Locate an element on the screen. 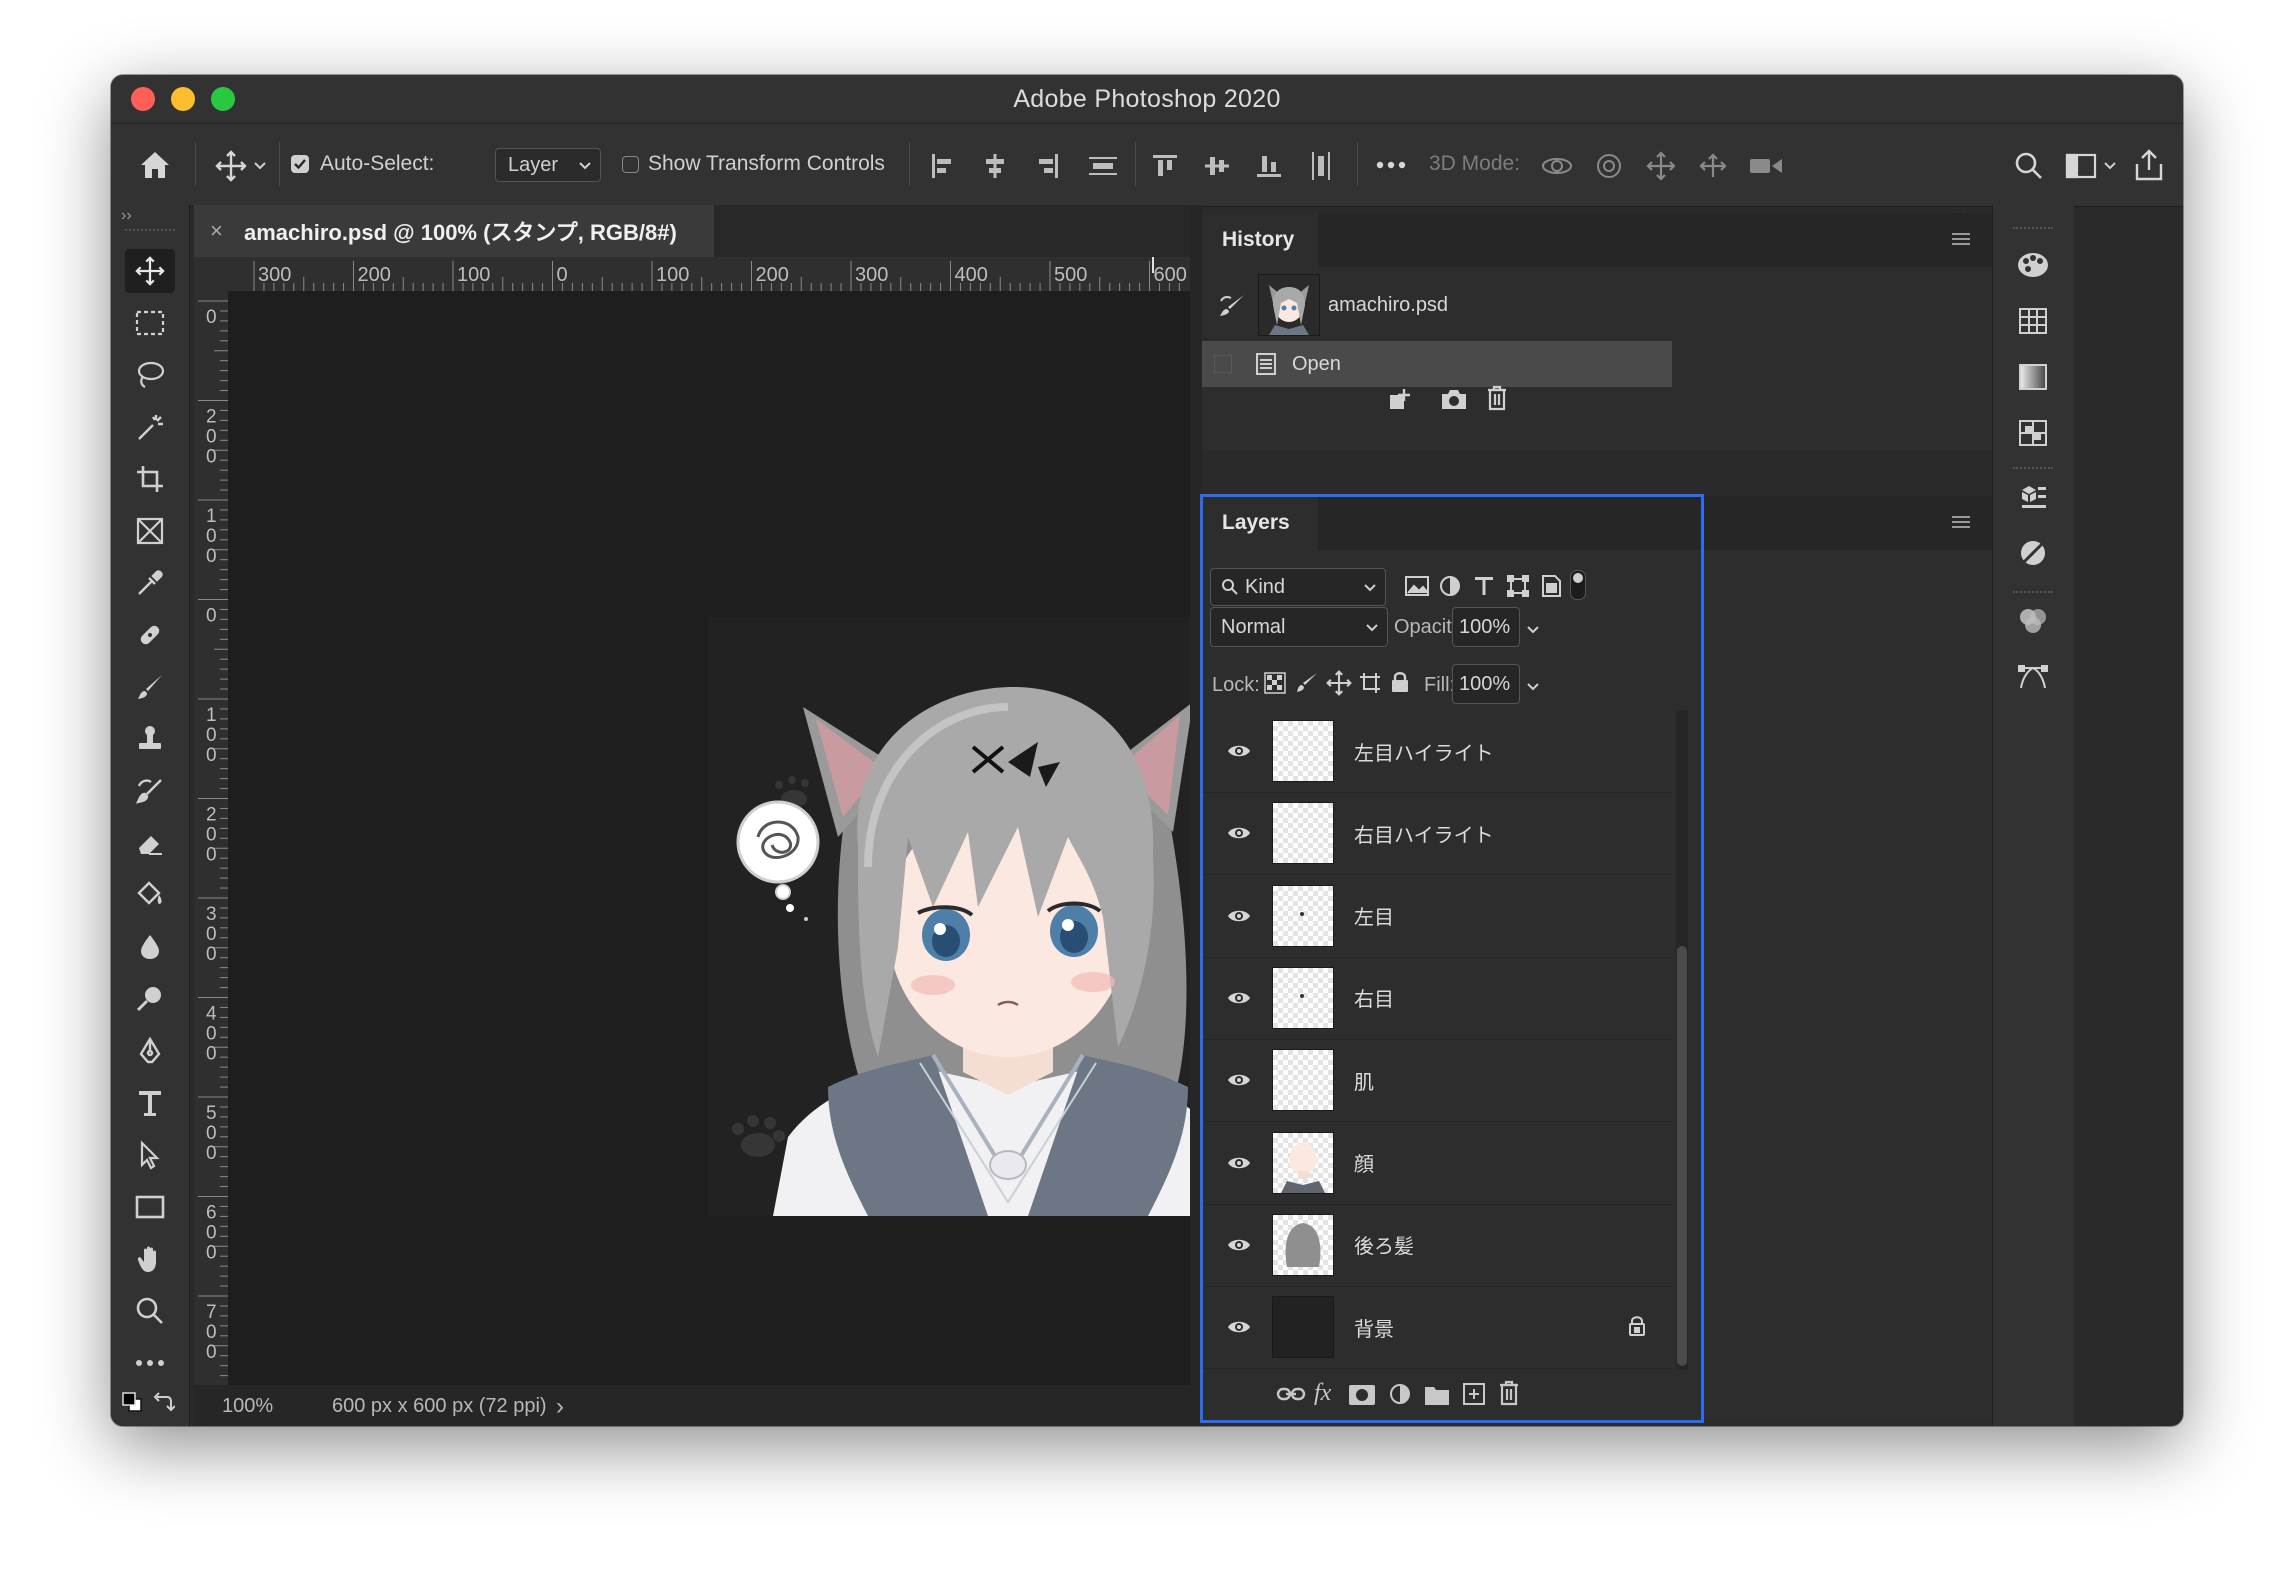 The width and height of the screenshot is (2294, 1574). expand-panel-icon: ›› is located at coordinates (126, 216).